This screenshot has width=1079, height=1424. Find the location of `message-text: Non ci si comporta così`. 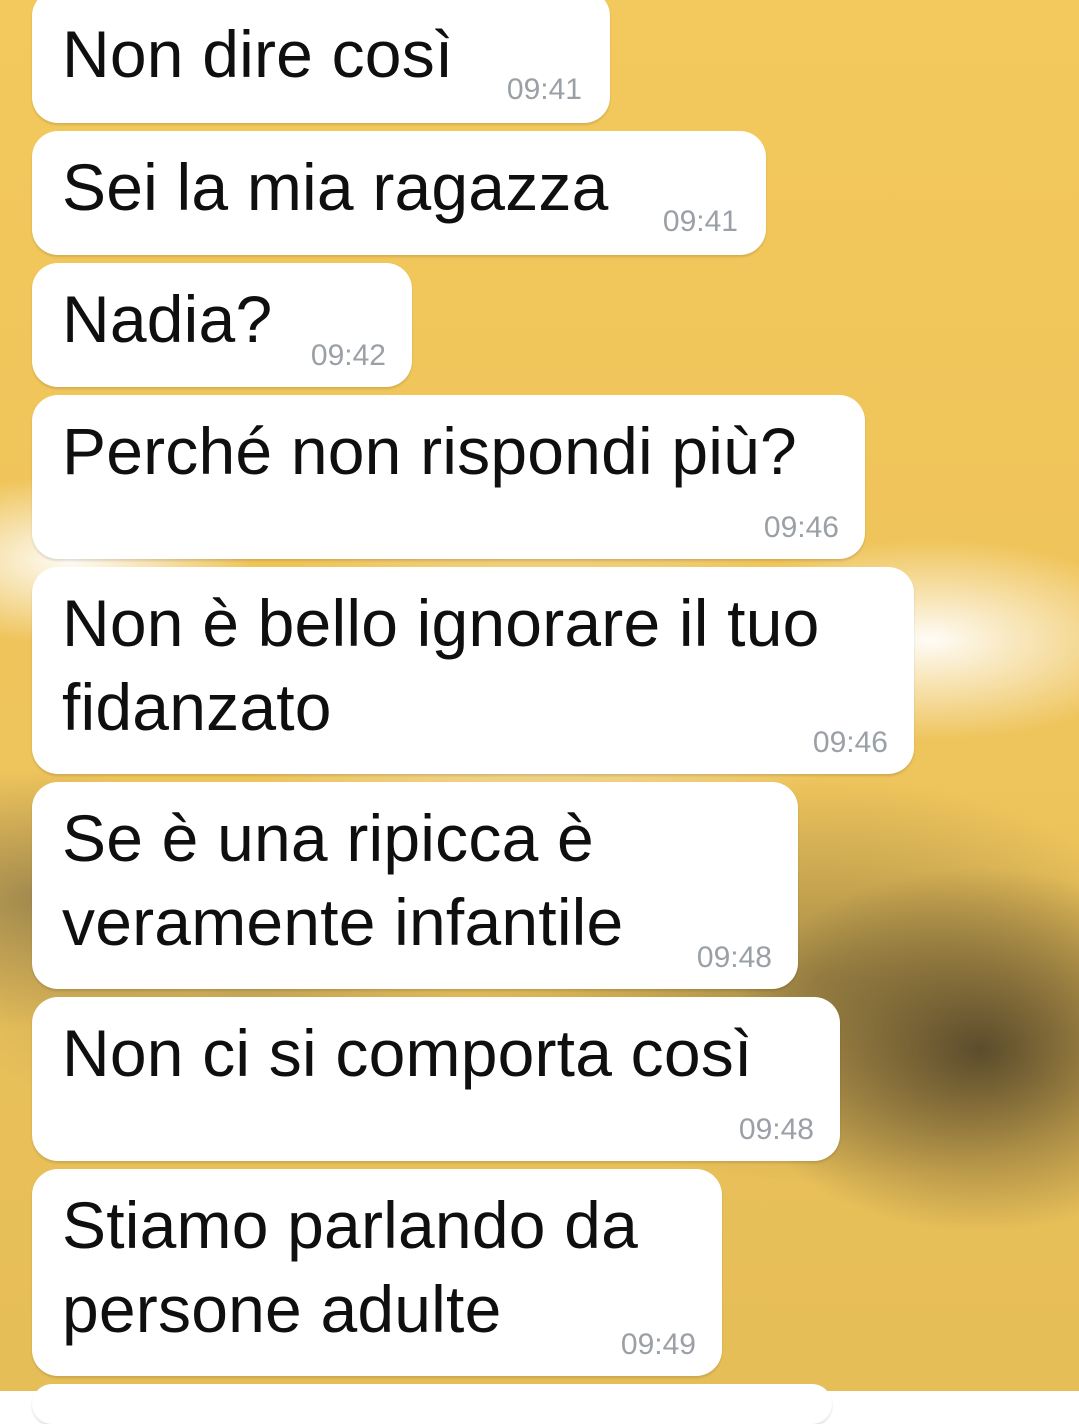

message-text: Non ci si comporta così is located at coordinates (407, 1053).